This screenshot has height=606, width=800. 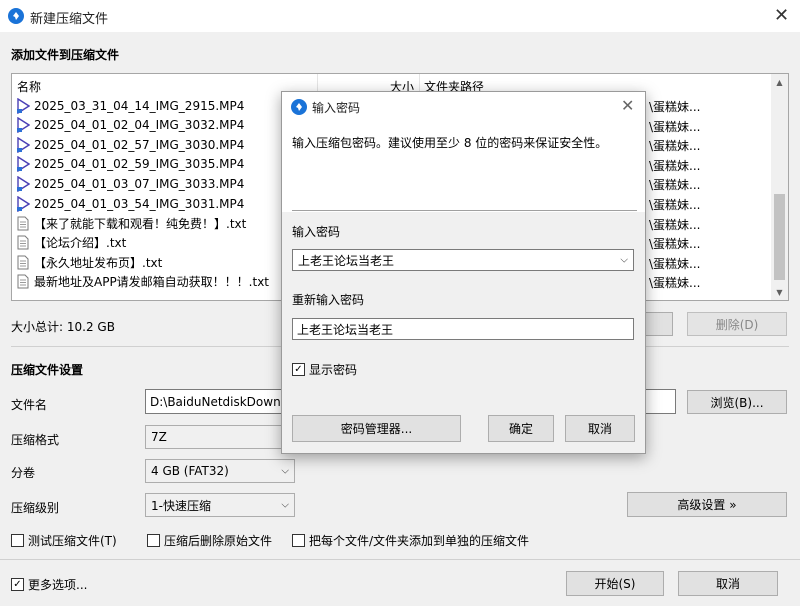 I want to click on file-row: 2025_03_31_04_14_IMG_2915.MP4, so click(x=130, y=105).